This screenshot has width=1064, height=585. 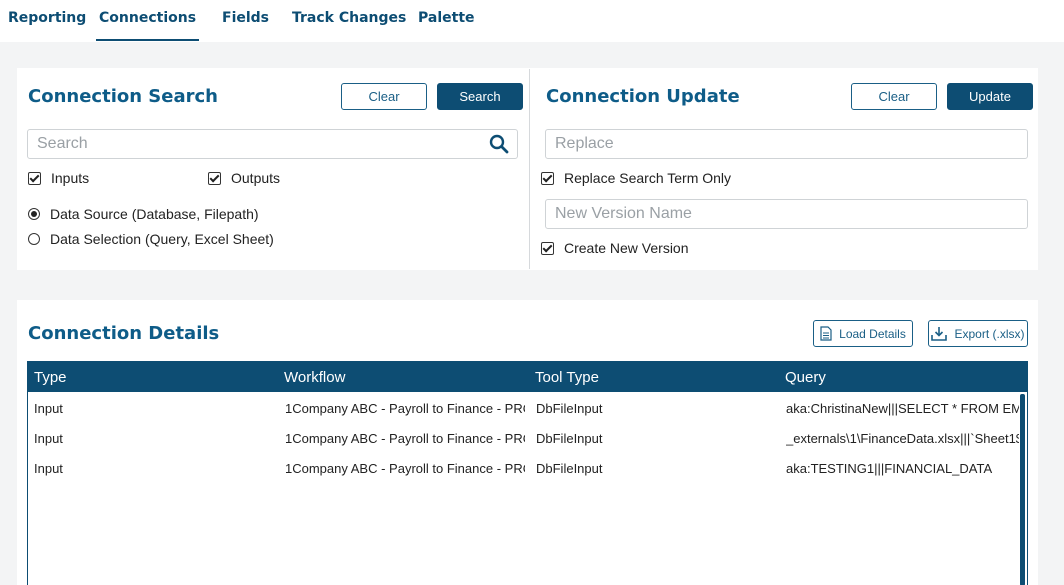 What do you see at coordinates (567, 377) in the screenshot?
I see `column-header-tool-type: Tool Type` at bounding box center [567, 377].